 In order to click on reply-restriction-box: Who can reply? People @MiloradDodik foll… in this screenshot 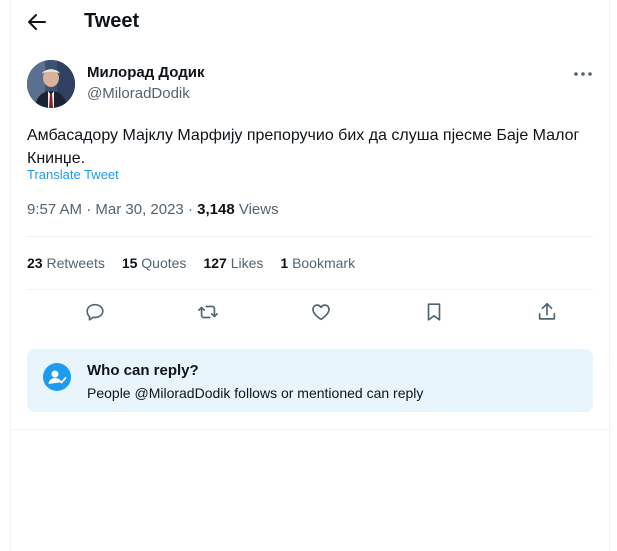, I will do `click(310, 380)`.